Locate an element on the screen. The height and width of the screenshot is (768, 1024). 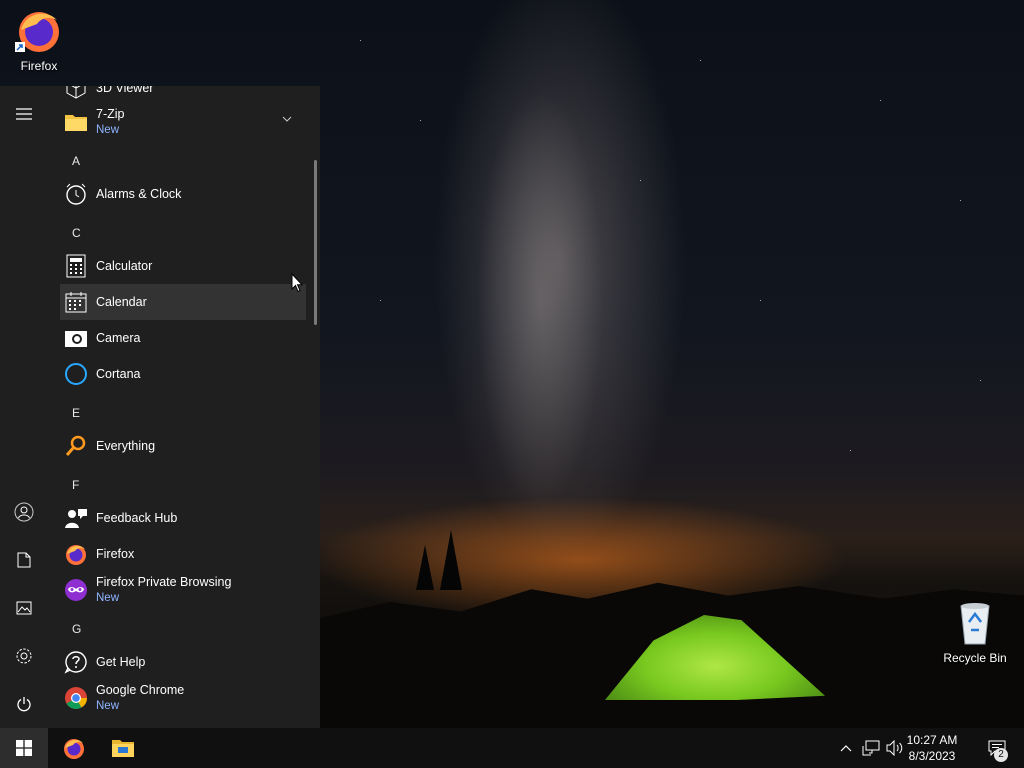
documents-icon is located at coordinates (24, 560).